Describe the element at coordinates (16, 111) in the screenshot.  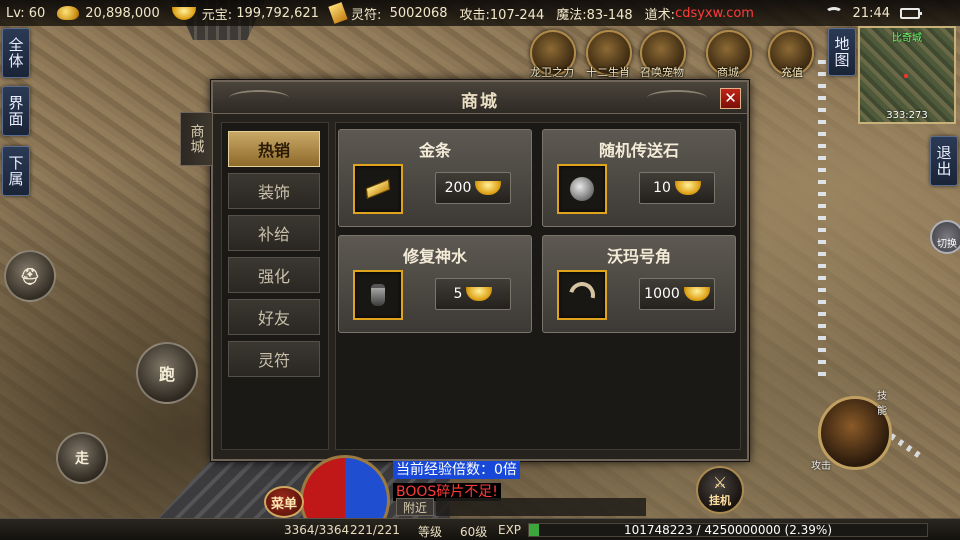
I see `ui-button: 界面` at that location.